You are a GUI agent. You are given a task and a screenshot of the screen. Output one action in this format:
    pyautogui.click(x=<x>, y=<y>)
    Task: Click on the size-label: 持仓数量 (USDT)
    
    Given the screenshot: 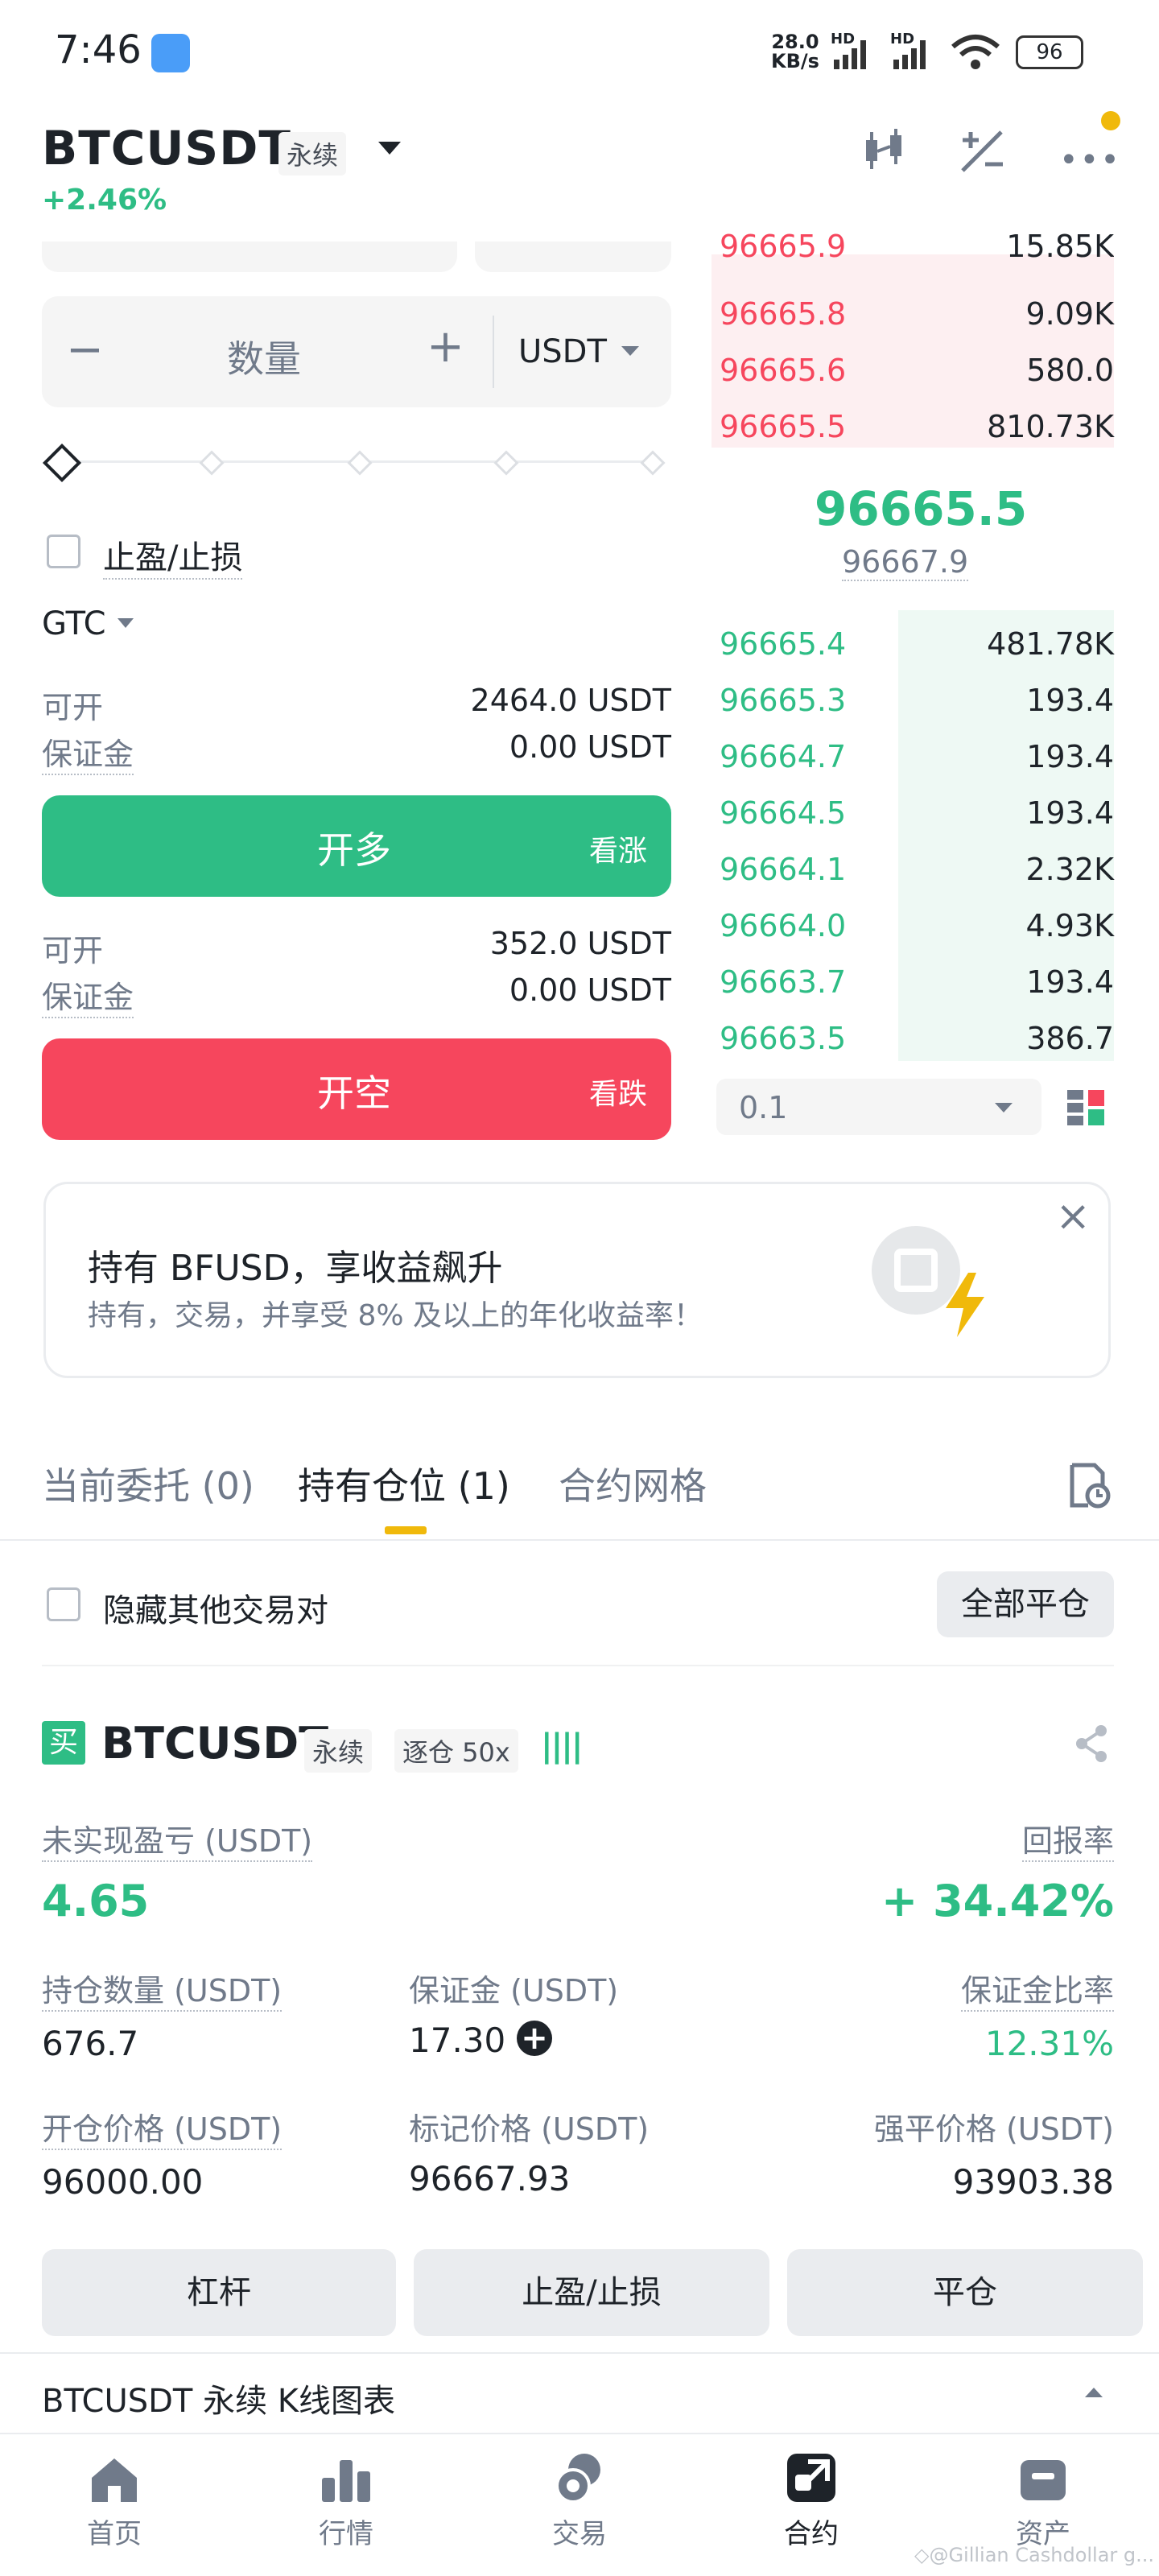 What is the action you would take?
    pyautogui.click(x=162, y=1989)
    